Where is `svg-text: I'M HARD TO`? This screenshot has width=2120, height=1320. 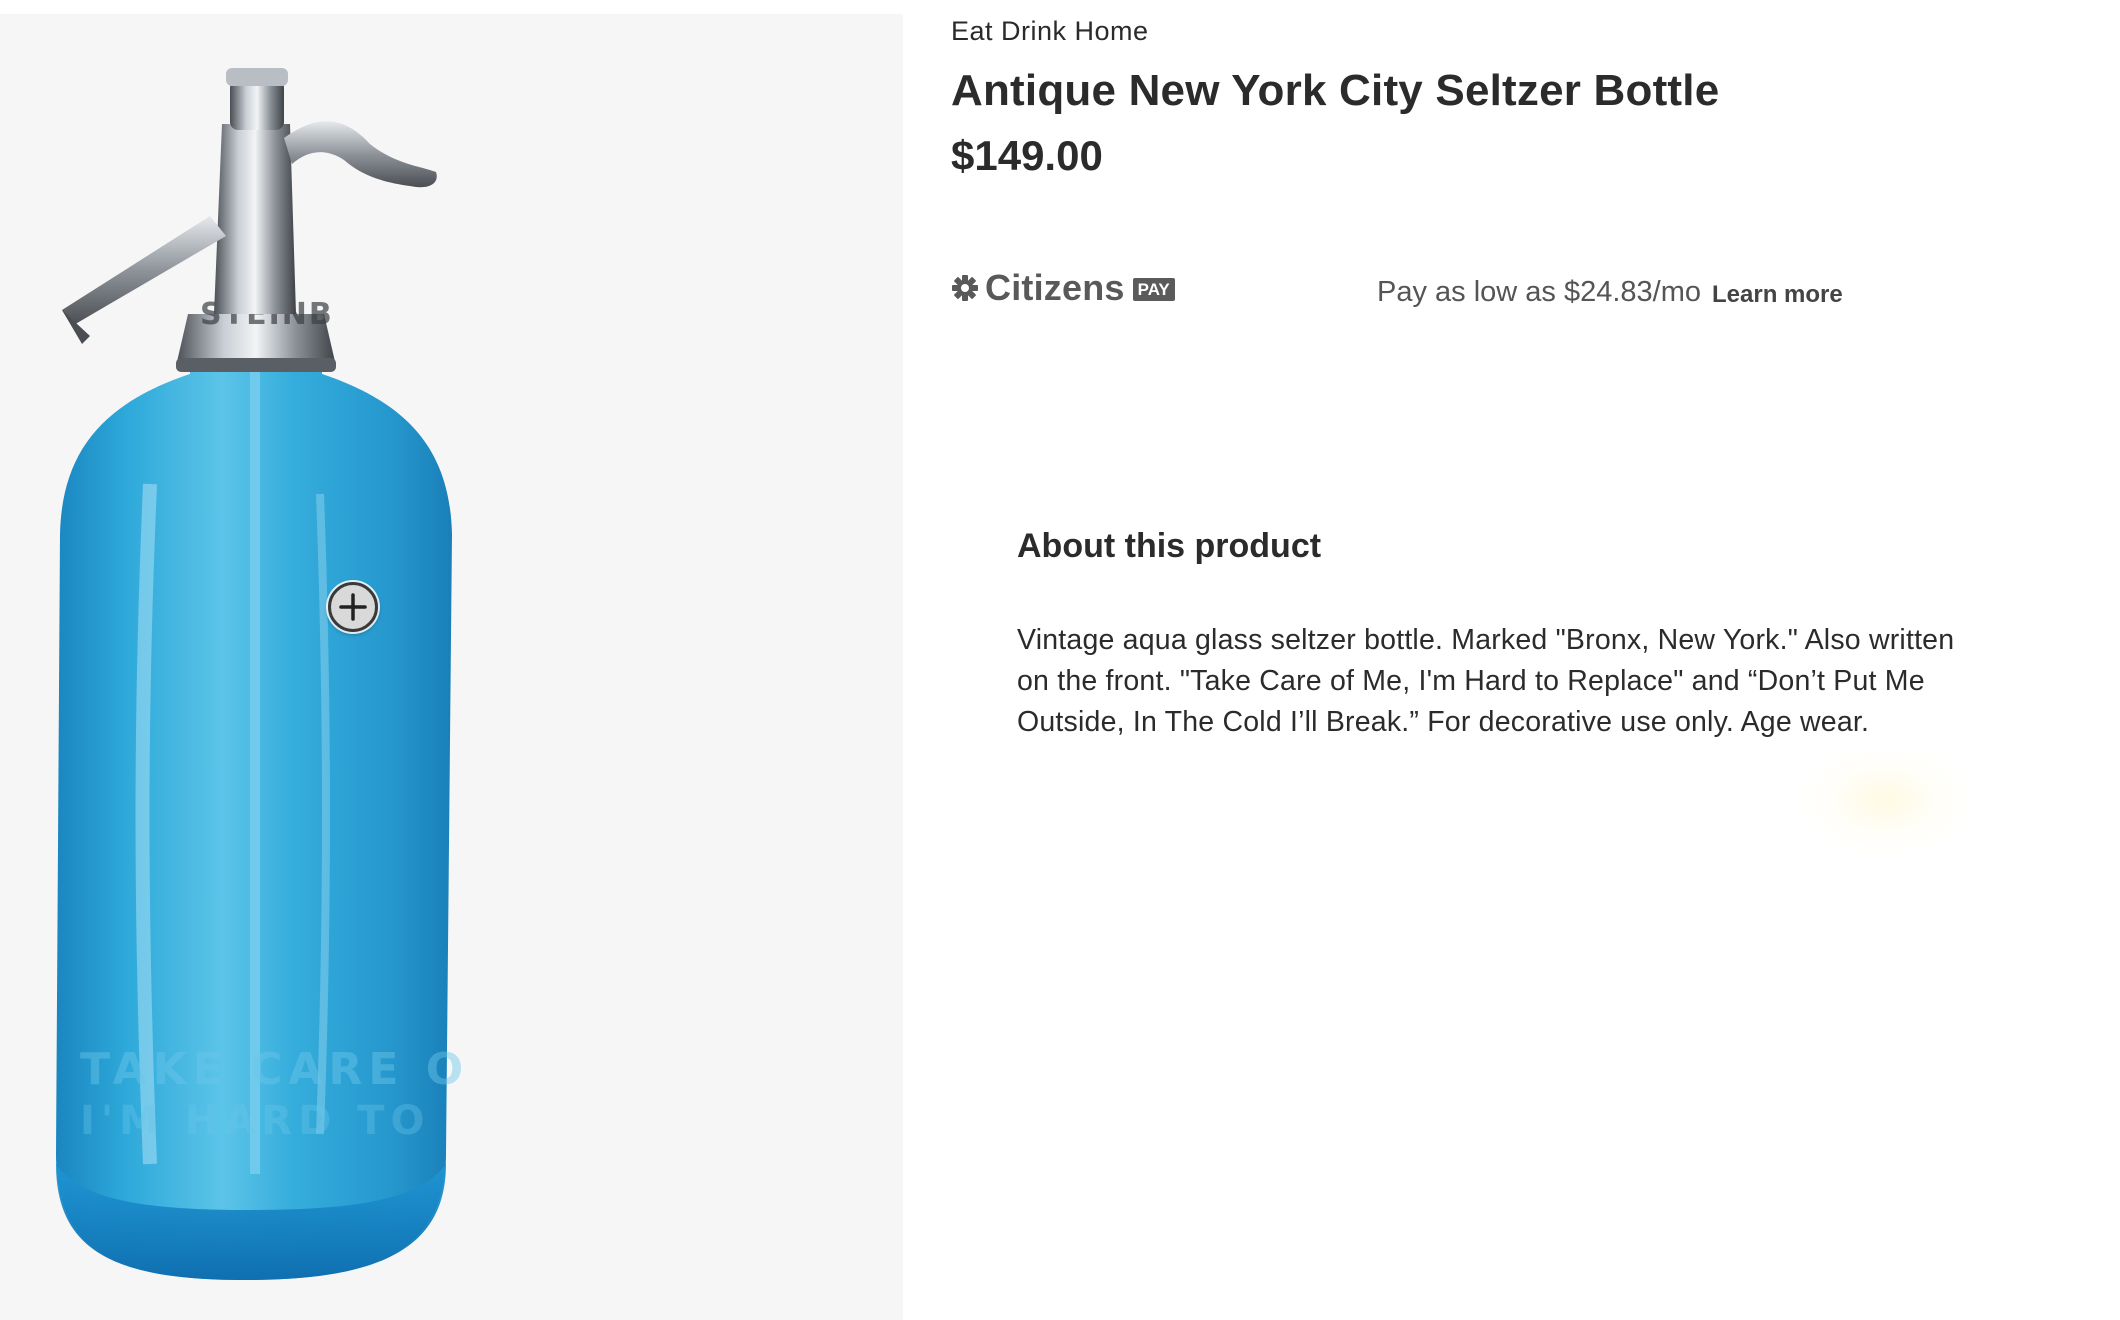 svg-text: I'M HARD TO is located at coordinates (255, 1121).